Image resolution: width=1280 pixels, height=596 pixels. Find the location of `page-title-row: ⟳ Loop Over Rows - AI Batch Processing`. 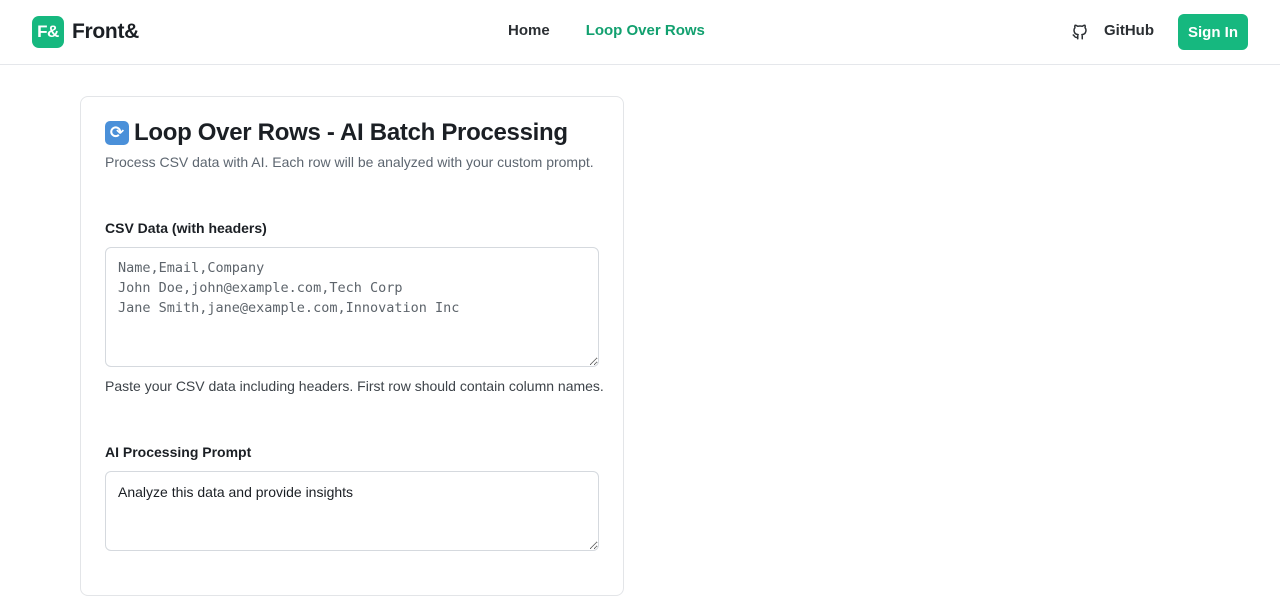

page-title-row: ⟳ Loop Over Rows - AI Batch Processing is located at coordinates (336, 133).